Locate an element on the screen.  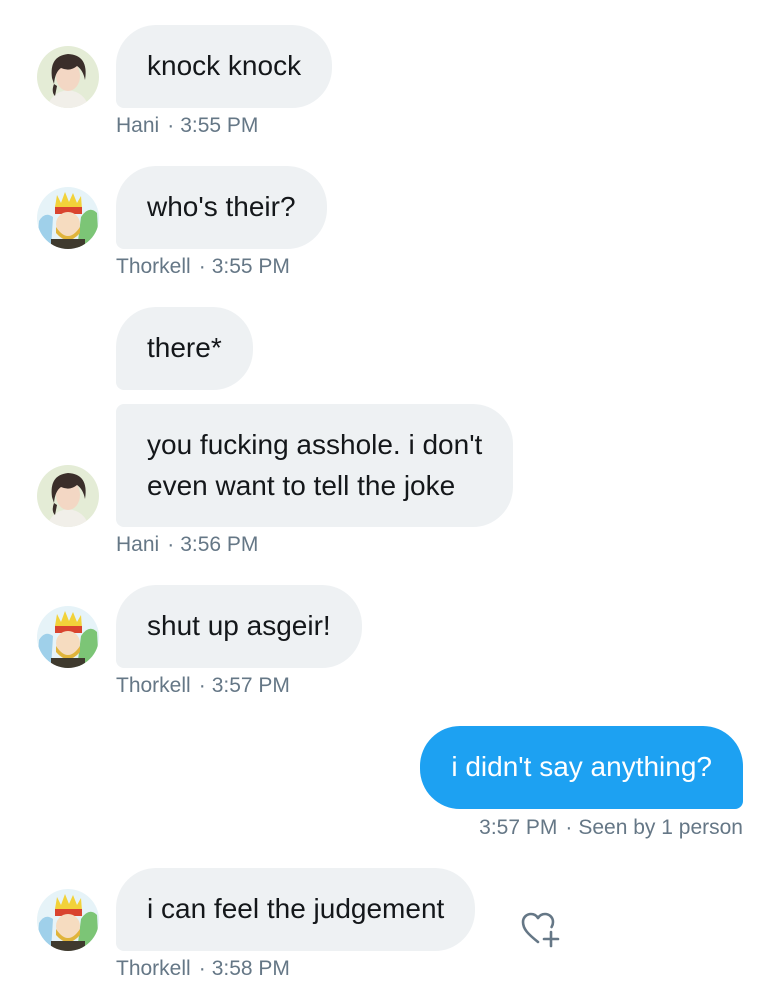
message-meta: Hani · 3:55 PM is located at coordinates (187, 126).